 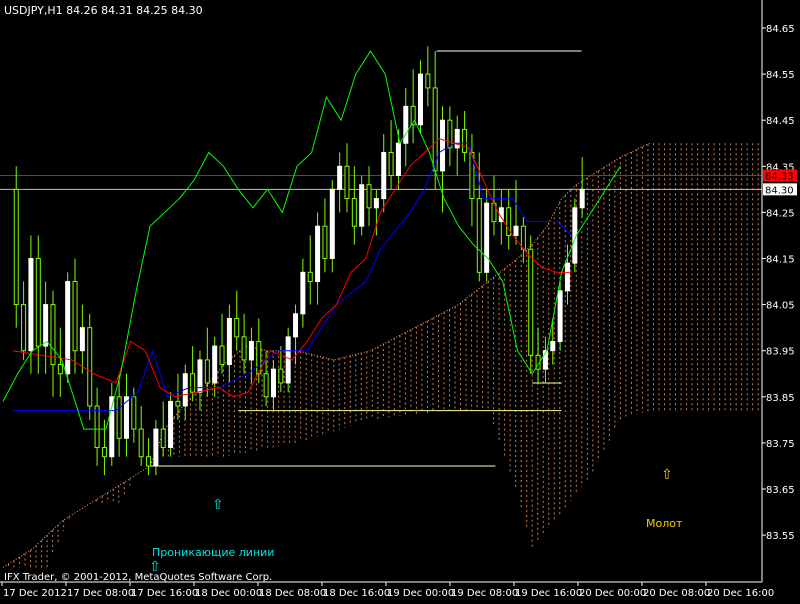 What do you see at coordinates (664, 523) in the screenshot?
I see `annotation-hammer: Молот` at bounding box center [664, 523].